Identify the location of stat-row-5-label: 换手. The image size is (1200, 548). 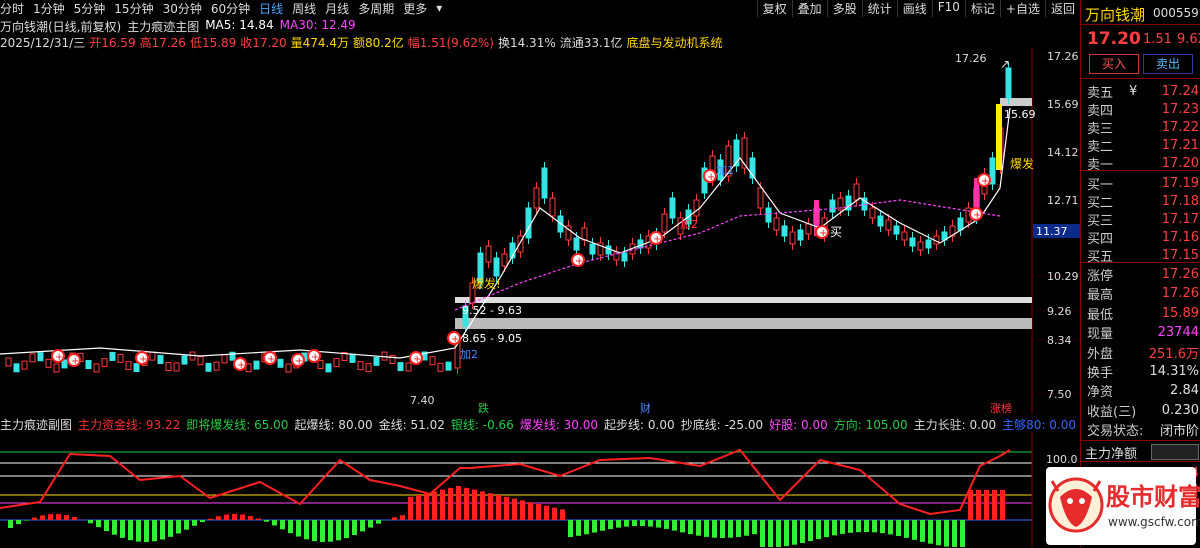
(1100, 371).